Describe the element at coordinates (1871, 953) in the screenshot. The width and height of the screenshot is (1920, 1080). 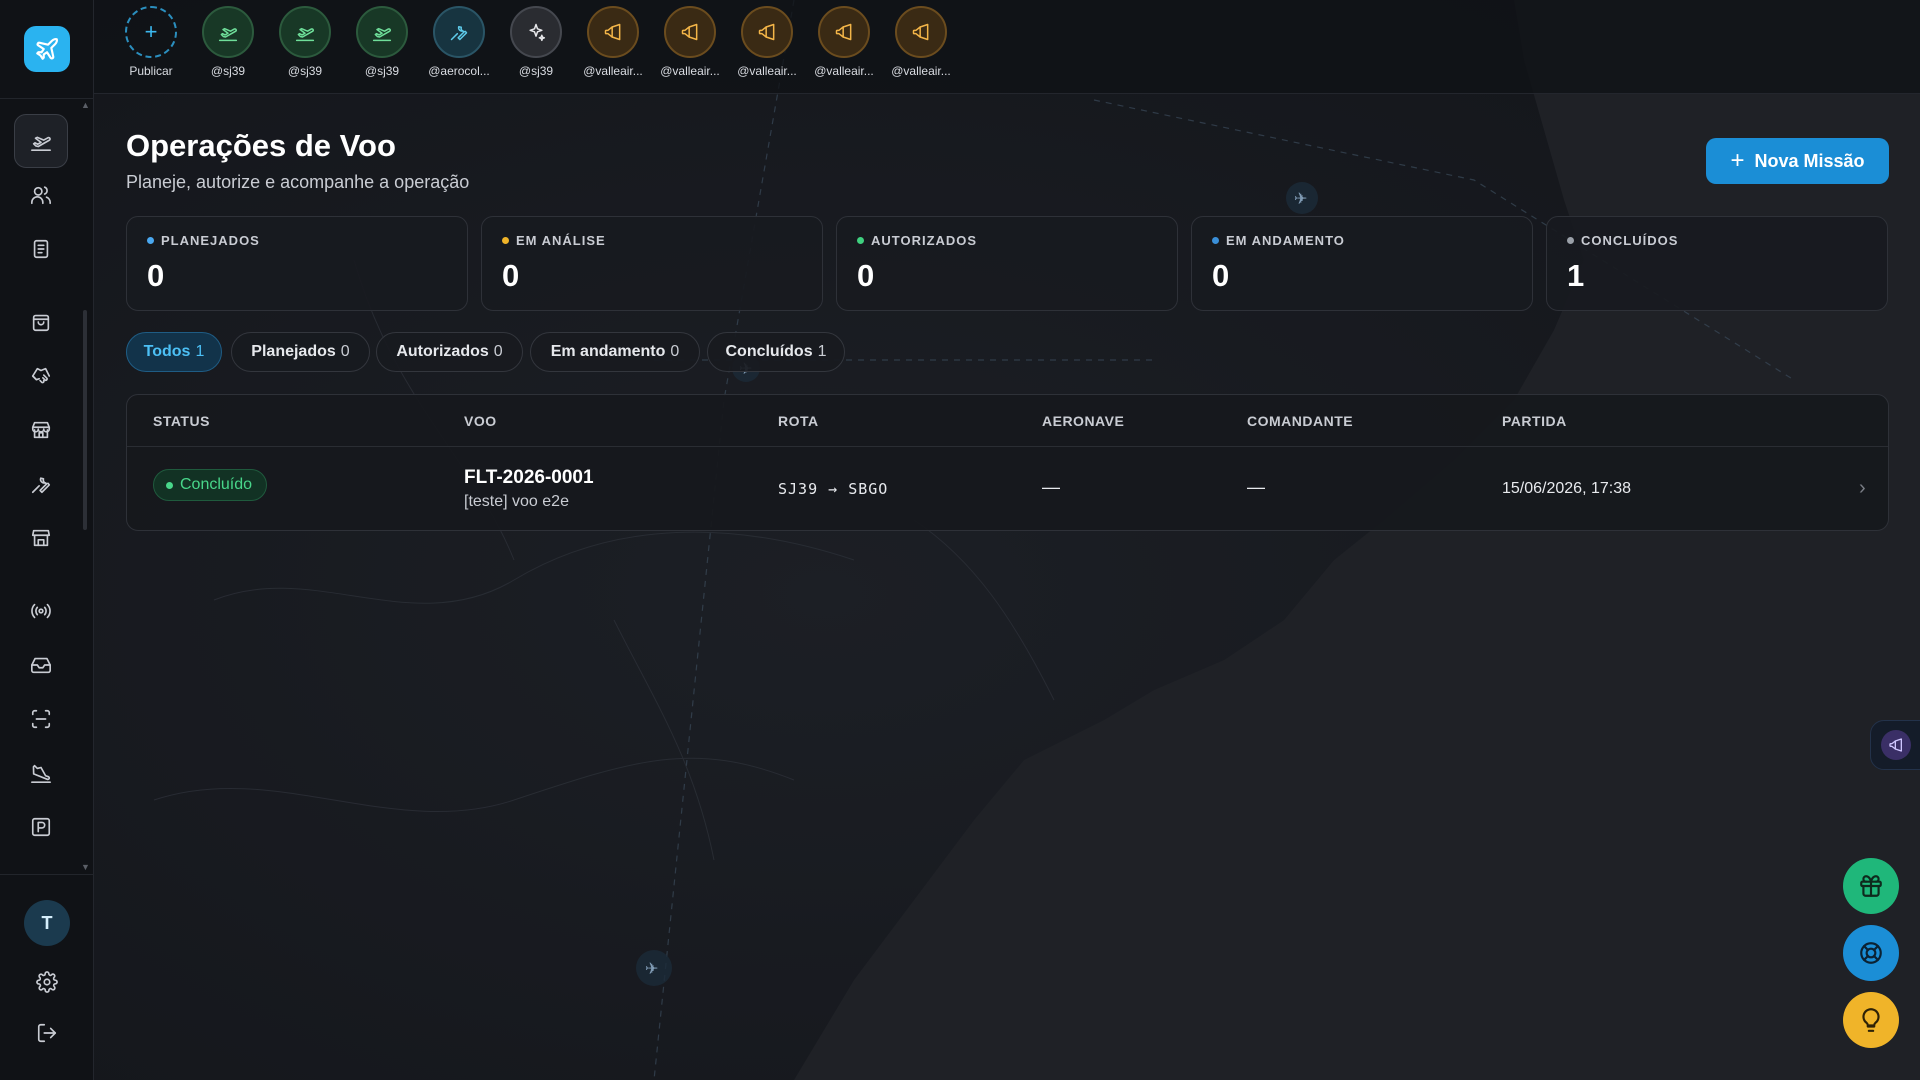
I see `support-button` at that location.